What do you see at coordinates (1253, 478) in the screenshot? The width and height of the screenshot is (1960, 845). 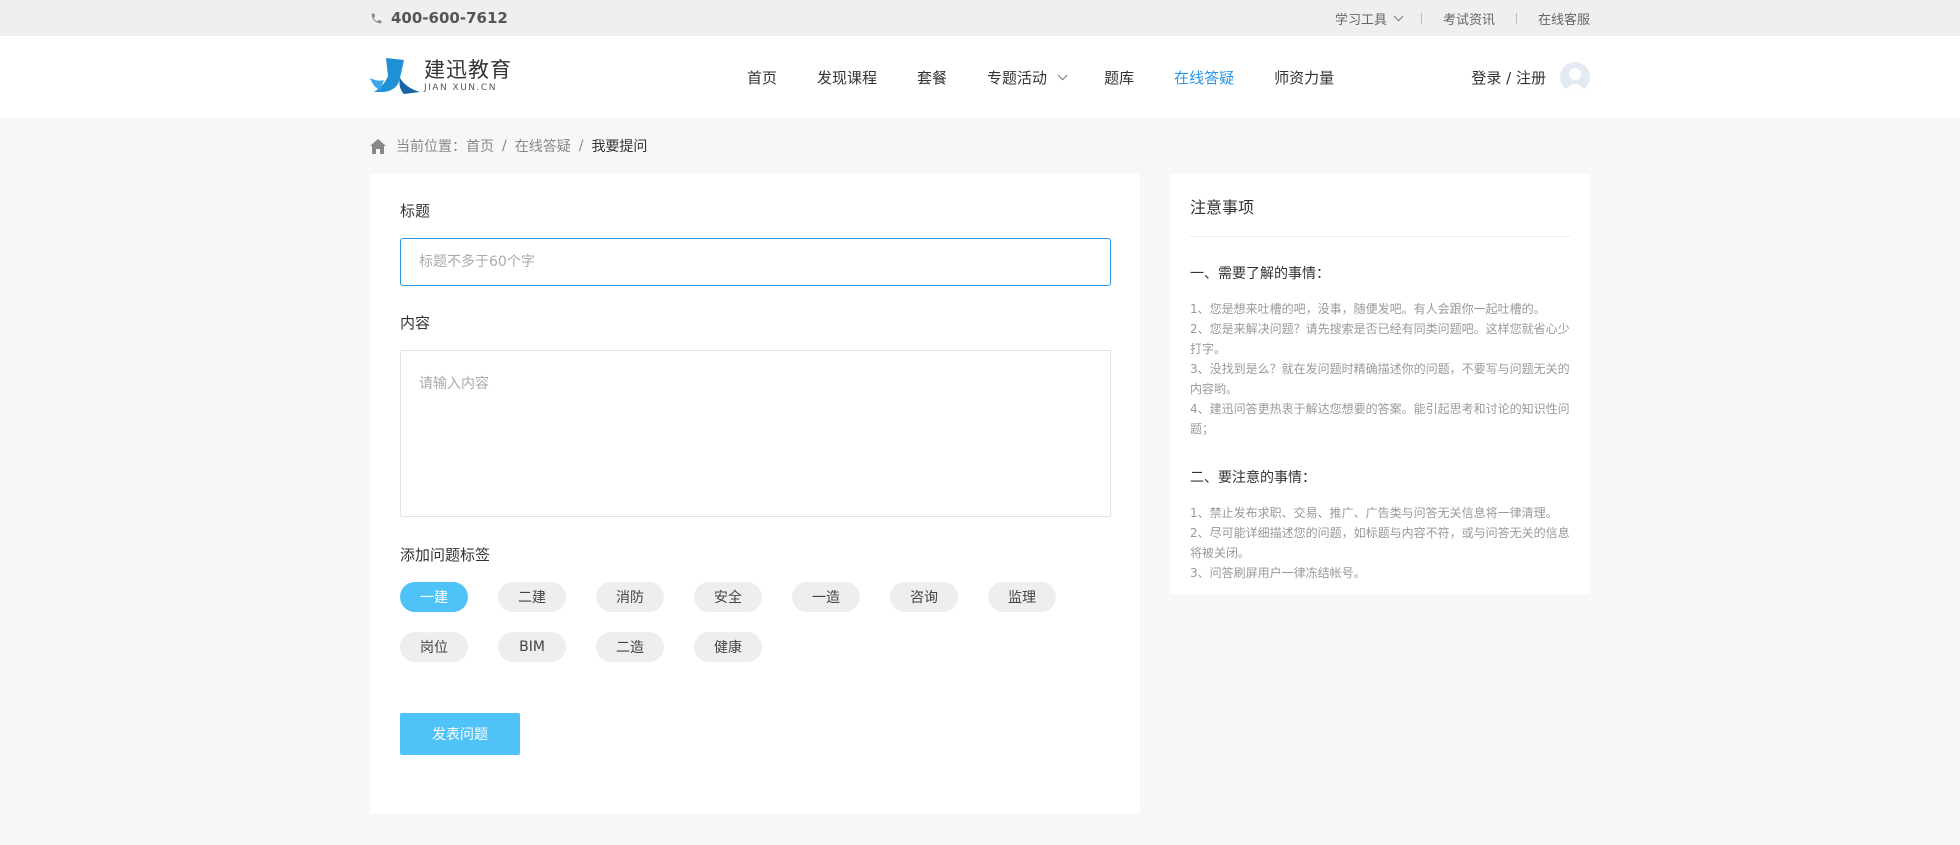 I see `notes-section-title: 二、要注意的事情：` at bounding box center [1253, 478].